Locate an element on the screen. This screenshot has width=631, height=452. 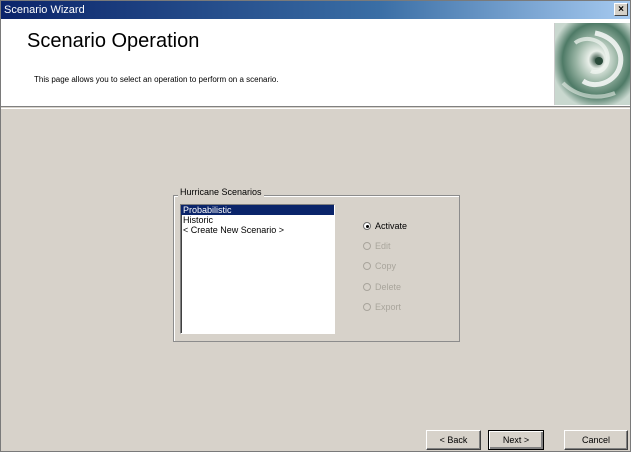
radio-delete: Delete is located at coordinates (382, 287).